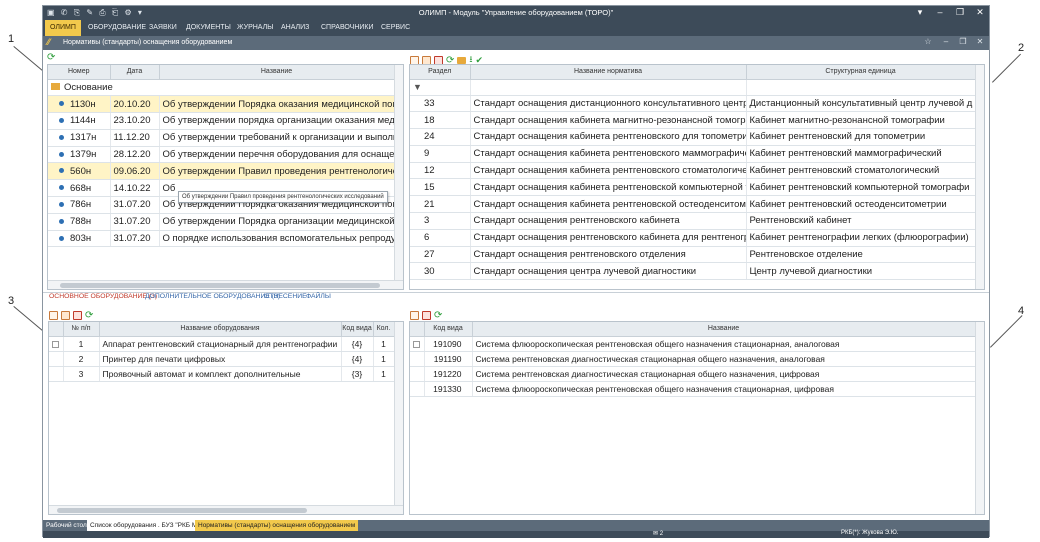 This screenshot has height=542, width=1040. What do you see at coordinates (103, 296) in the screenshot?
I see `tab-main-equipment: ОСНОВНОЕ ОБОРУДОВАНИЕ (3)` at bounding box center [103, 296].